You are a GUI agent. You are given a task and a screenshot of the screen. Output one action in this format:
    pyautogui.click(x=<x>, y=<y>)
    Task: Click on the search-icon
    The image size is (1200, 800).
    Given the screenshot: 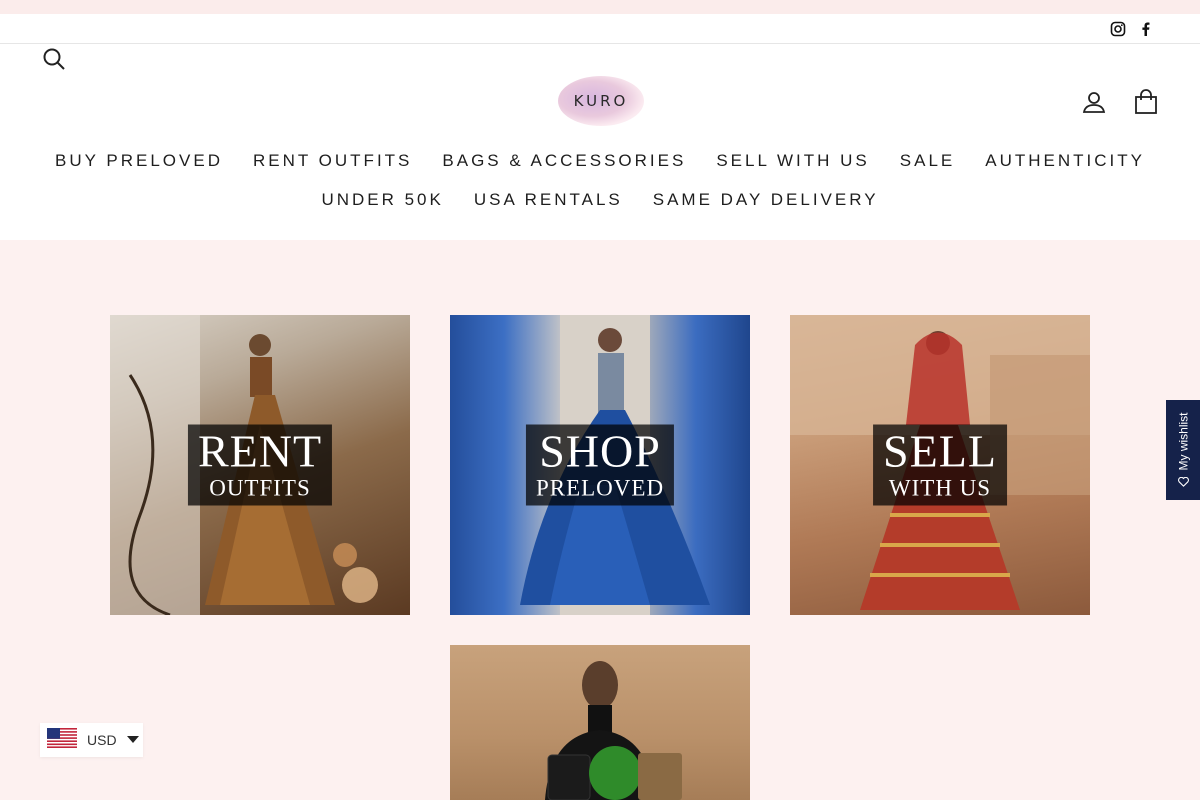 What is the action you would take?
    pyautogui.click(x=54, y=59)
    